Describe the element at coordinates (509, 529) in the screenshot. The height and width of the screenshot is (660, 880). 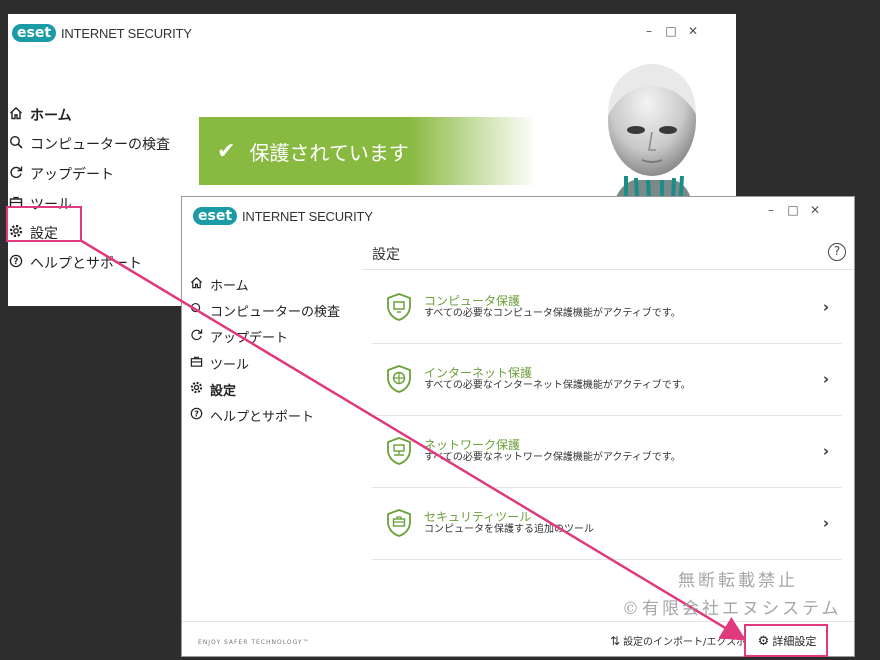
I see `card-description: コンピュータを保護する追加のツール` at that location.